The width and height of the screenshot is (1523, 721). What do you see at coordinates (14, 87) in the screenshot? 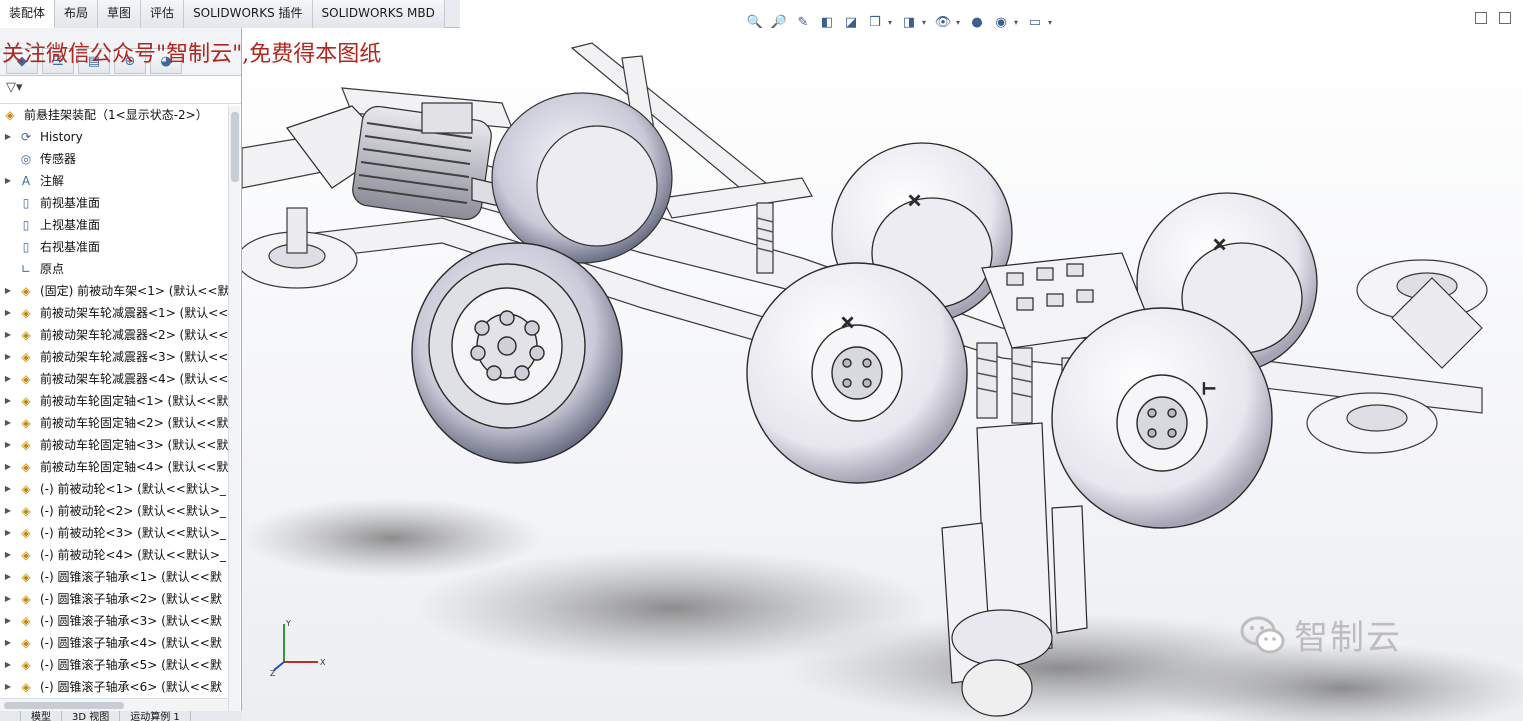
I see `filter-icon: ▽▾` at bounding box center [14, 87].